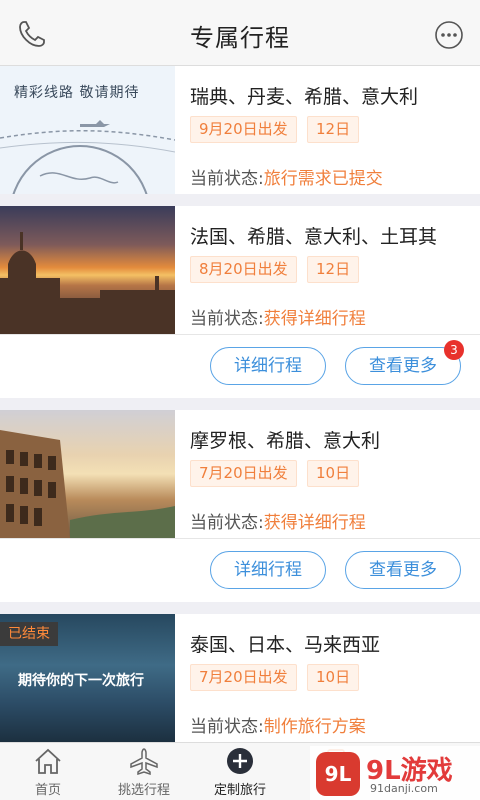 The height and width of the screenshot is (800, 480). Describe the element at coordinates (403, 366) in the screenshot. I see `view-more-label: 查看更多` at that location.